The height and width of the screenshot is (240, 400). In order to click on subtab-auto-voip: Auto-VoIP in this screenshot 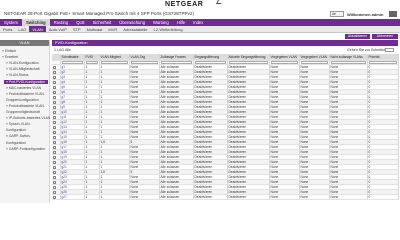, I will do `click(58, 29)`.